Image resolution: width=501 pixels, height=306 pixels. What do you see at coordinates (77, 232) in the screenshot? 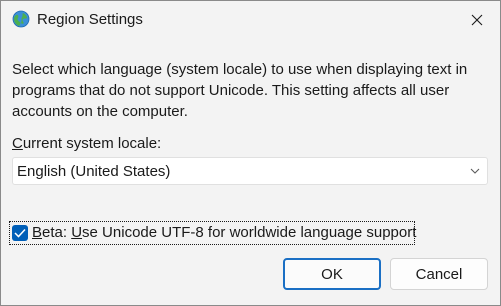
I see `beta-label-underlined: U` at bounding box center [77, 232].